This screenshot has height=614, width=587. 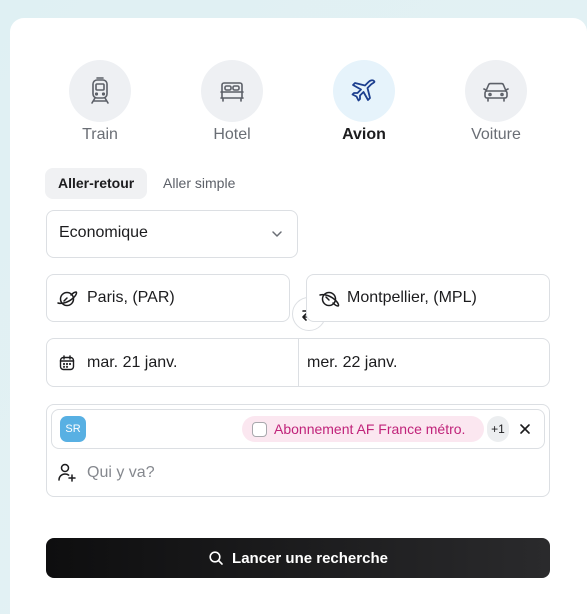 I want to click on car-icon, so click(x=496, y=92).